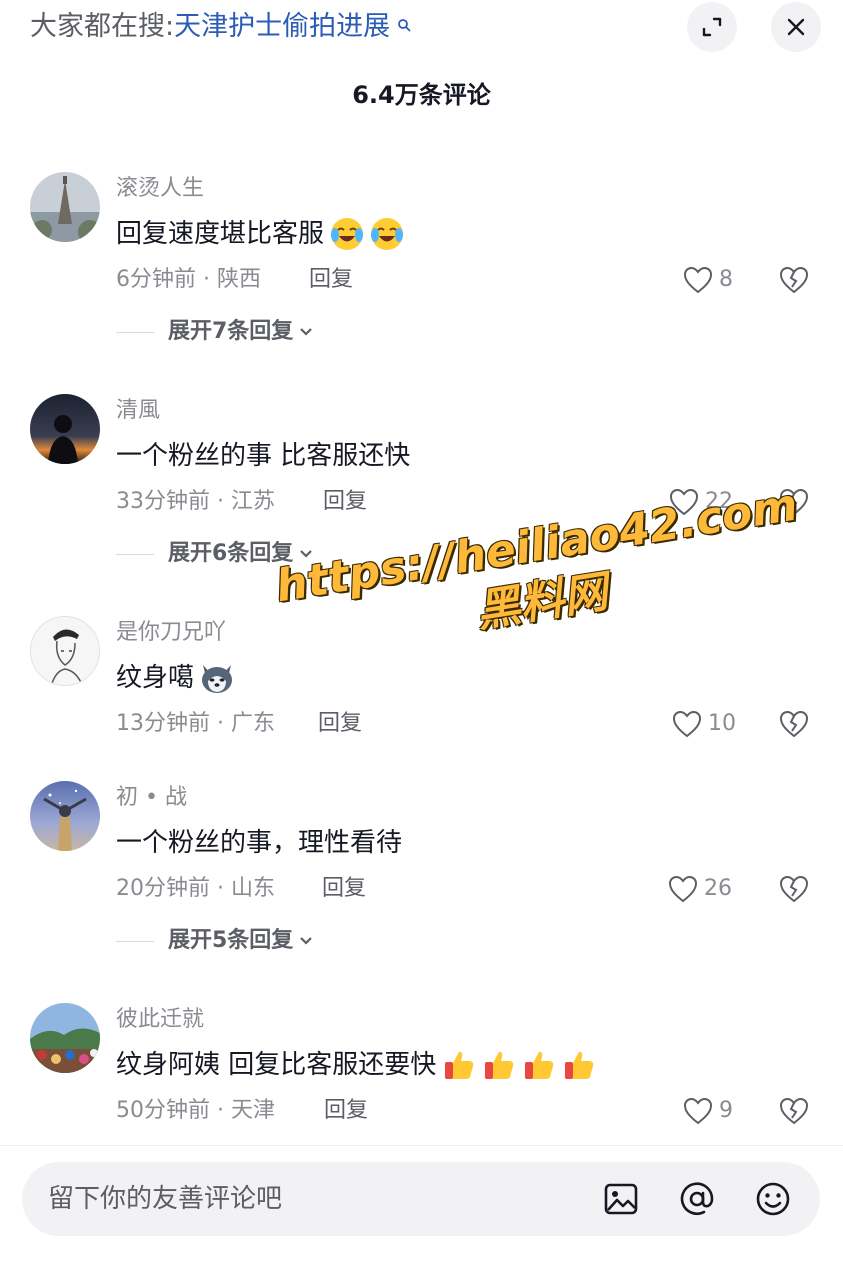  Describe the element at coordinates (773, 1199) in the screenshot. I see `emoji-icon` at that location.